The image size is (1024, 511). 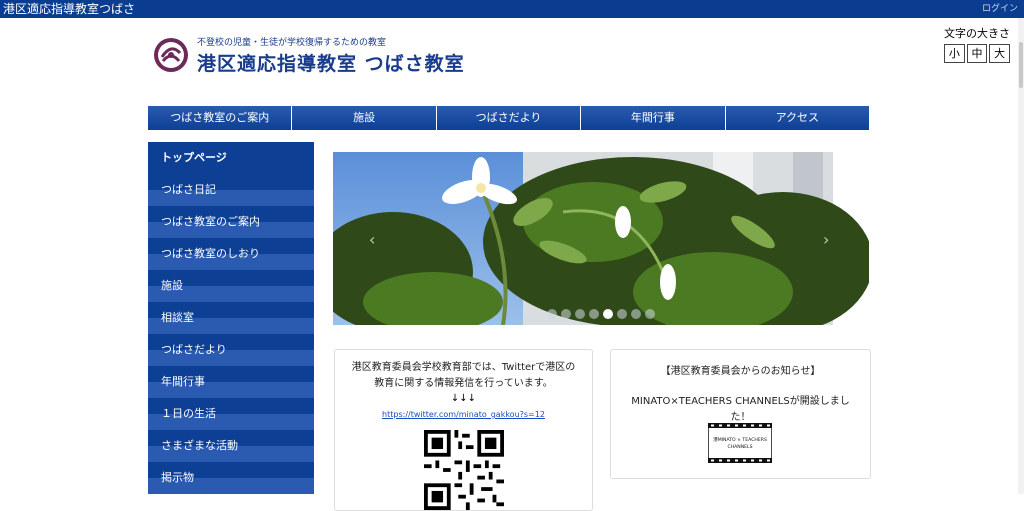 What do you see at coordinates (826, 239) in the screenshot?
I see `carousel-next-icon: ›` at bounding box center [826, 239].